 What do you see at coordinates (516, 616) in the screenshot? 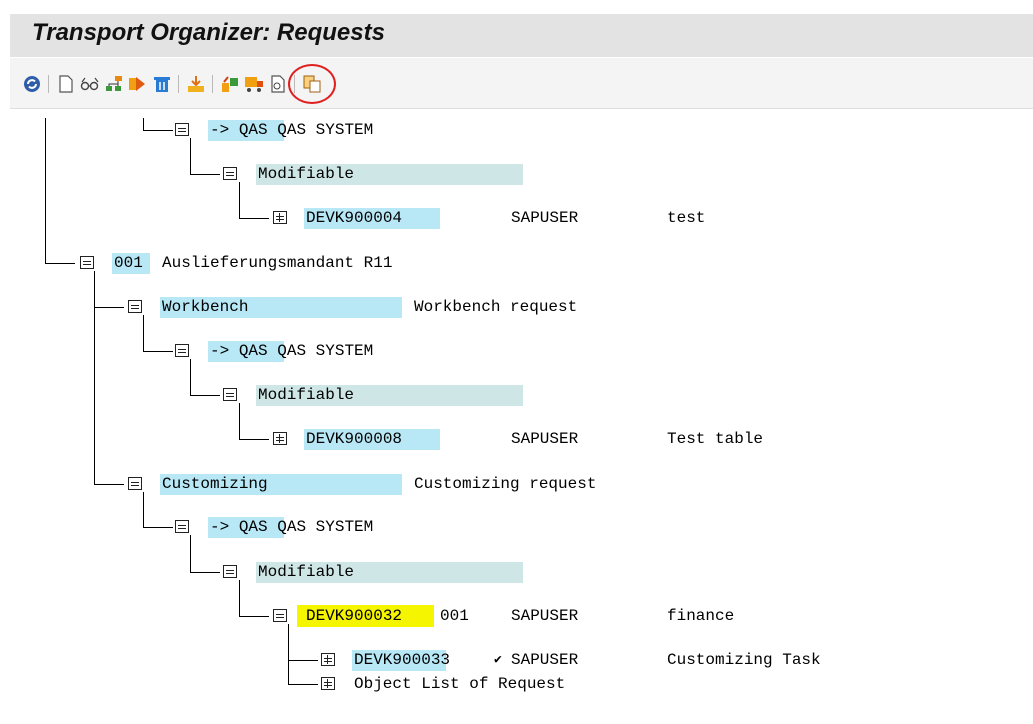
I see `tree-node-request-selected: DEVK900032 001 SAPUSER finance` at bounding box center [516, 616].